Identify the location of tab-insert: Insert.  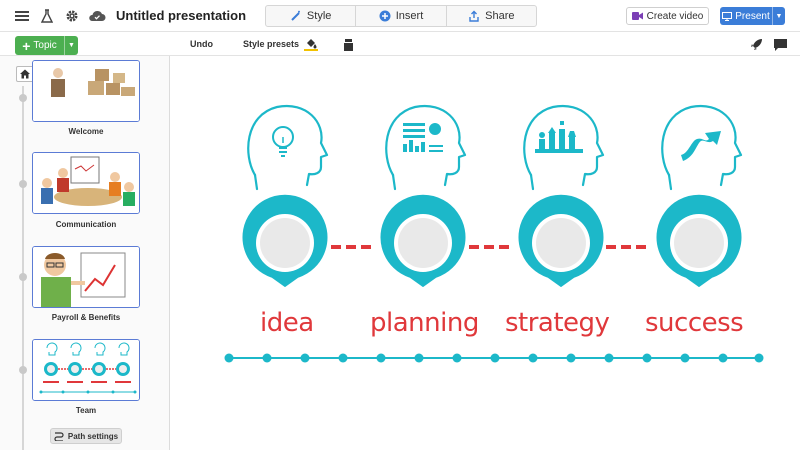
(401, 16).